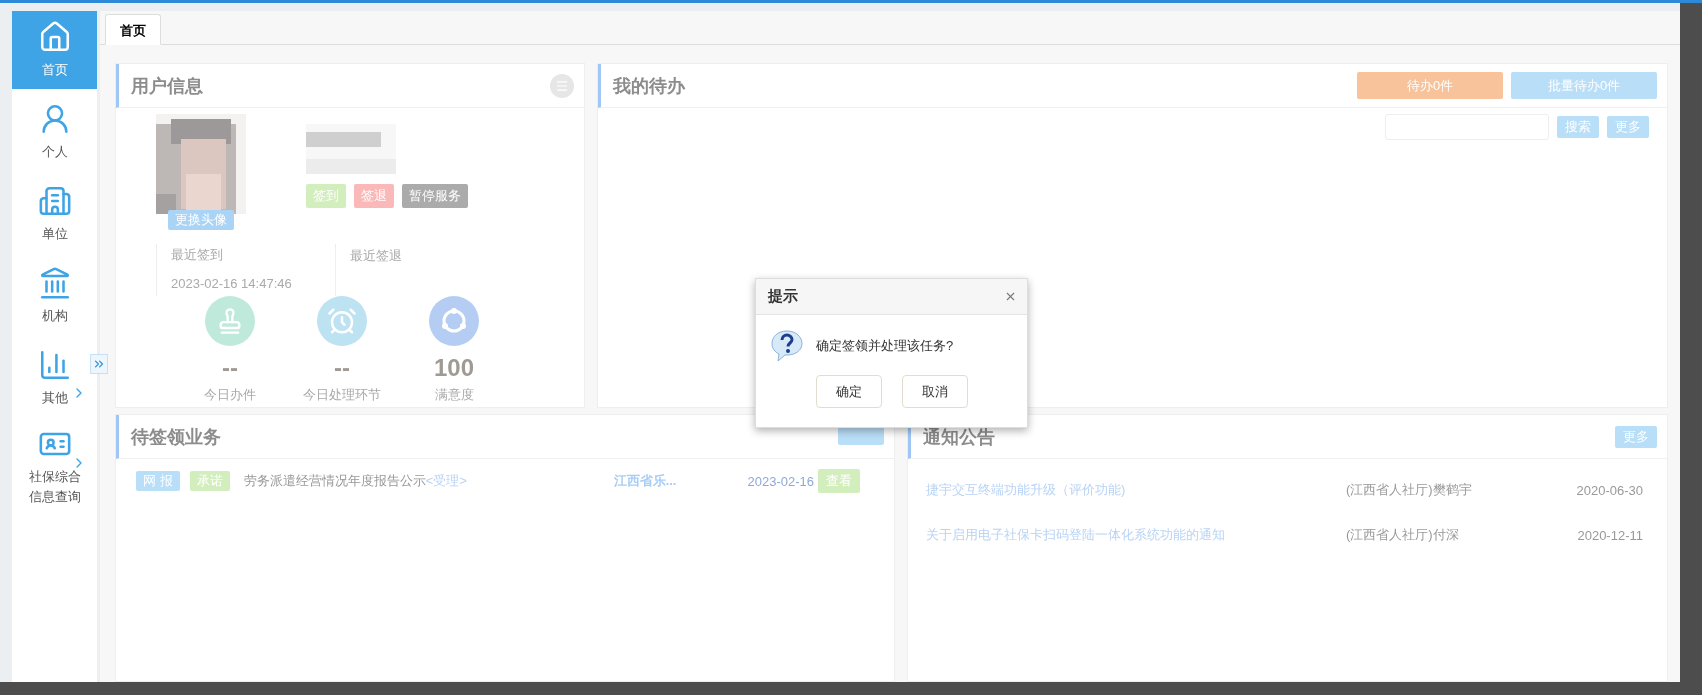 The image size is (1702, 695). I want to click on view-button: 查看, so click(839, 481).